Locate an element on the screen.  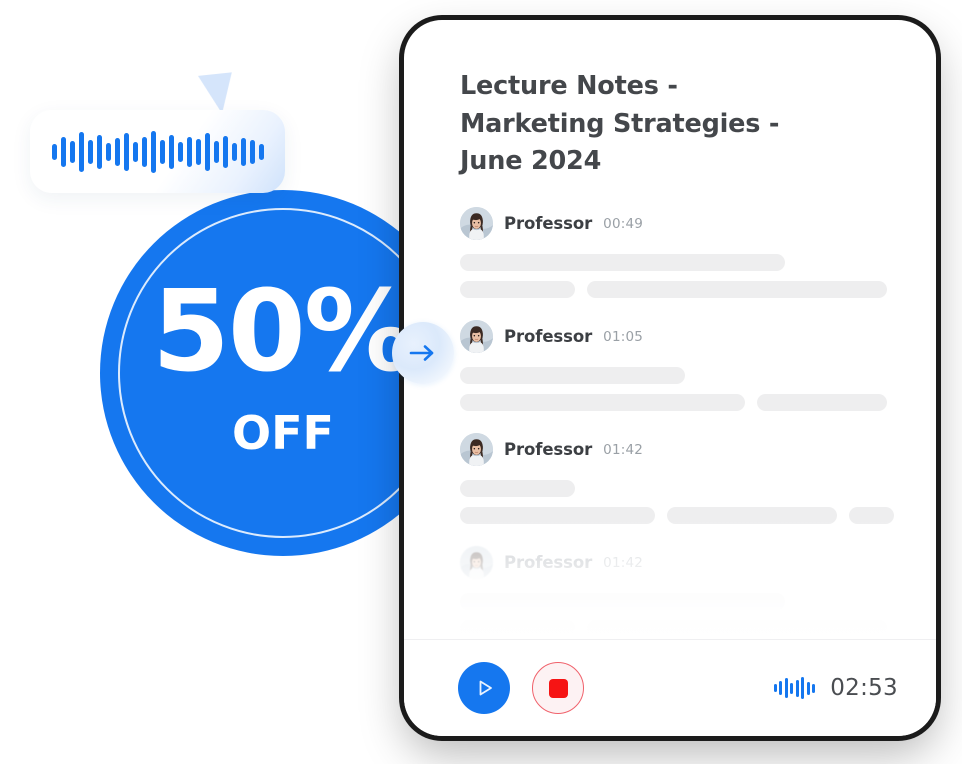
player-time: 02:53 is located at coordinates (864, 688).